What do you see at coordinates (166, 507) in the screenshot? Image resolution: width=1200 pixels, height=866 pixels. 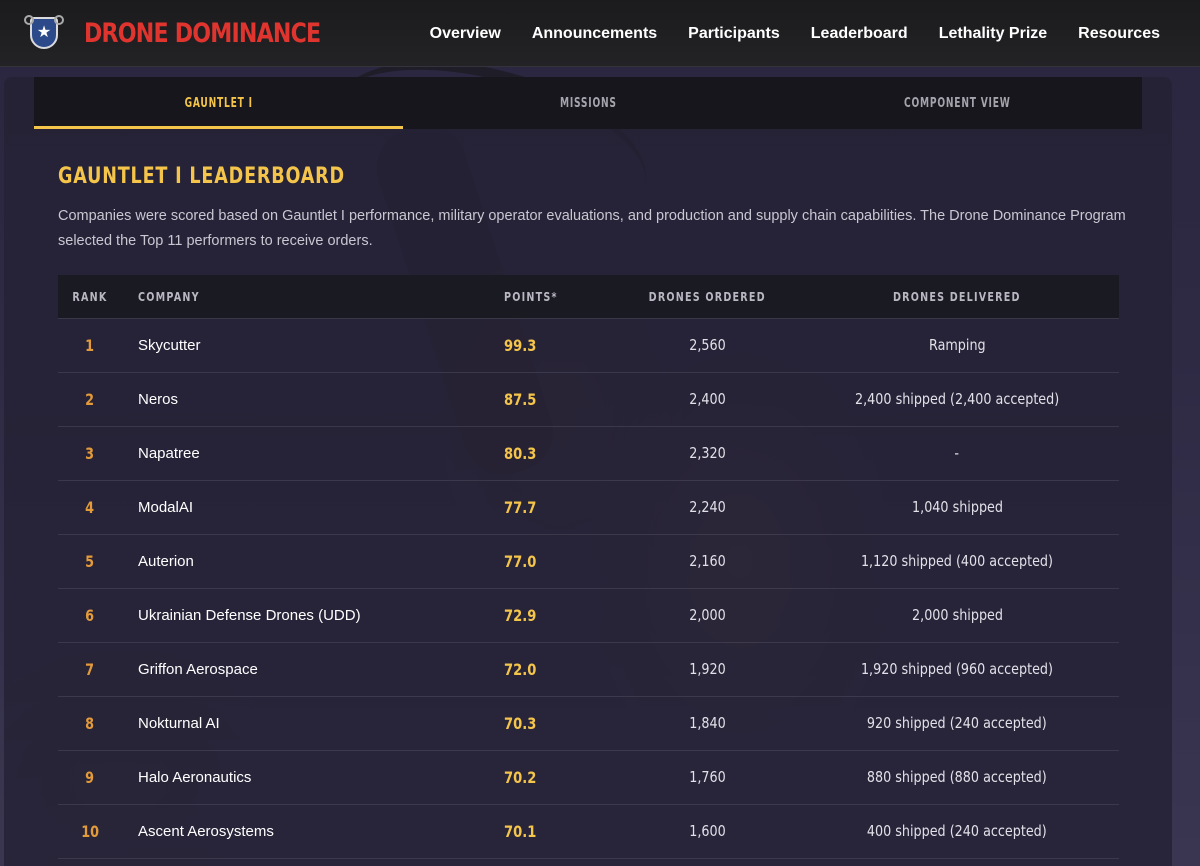 I see `company-name: ModalAI` at bounding box center [166, 507].